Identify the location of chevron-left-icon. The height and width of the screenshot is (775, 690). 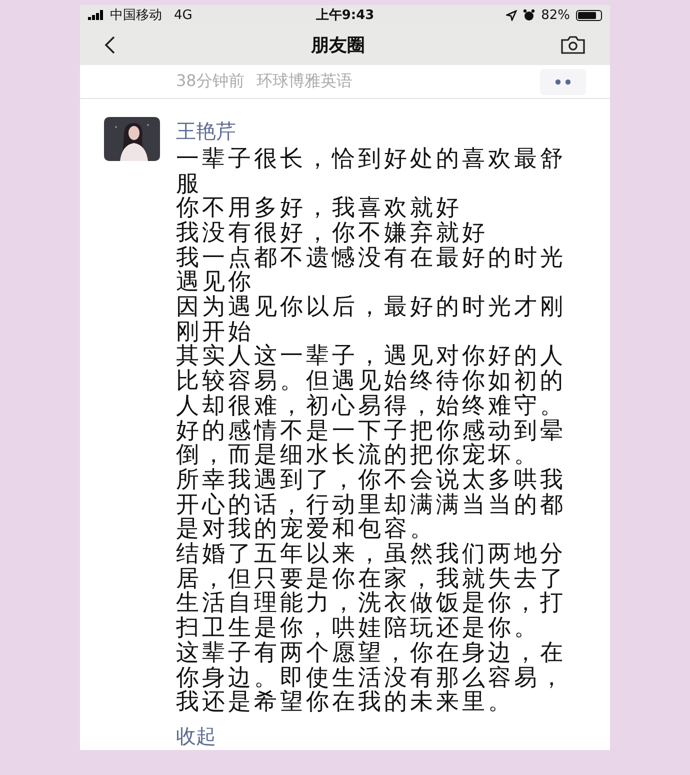
(110, 45).